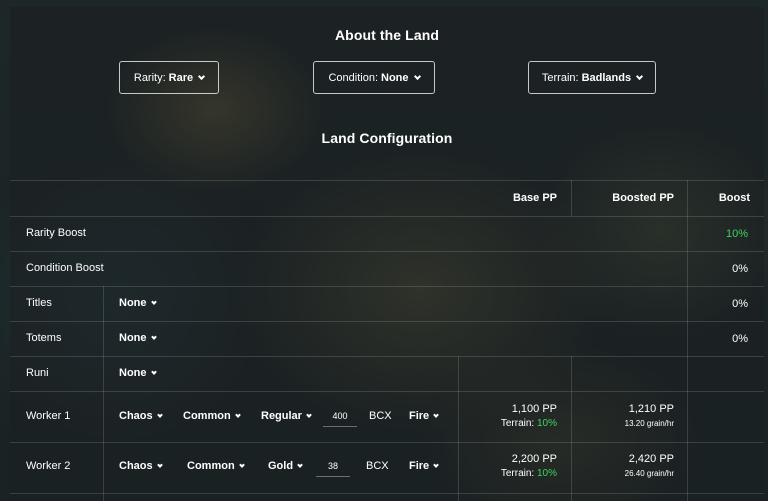 The height and width of the screenshot is (501, 768). Describe the element at coordinates (37, 373) in the screenshot. I see `runi-label: Runi` at that location.